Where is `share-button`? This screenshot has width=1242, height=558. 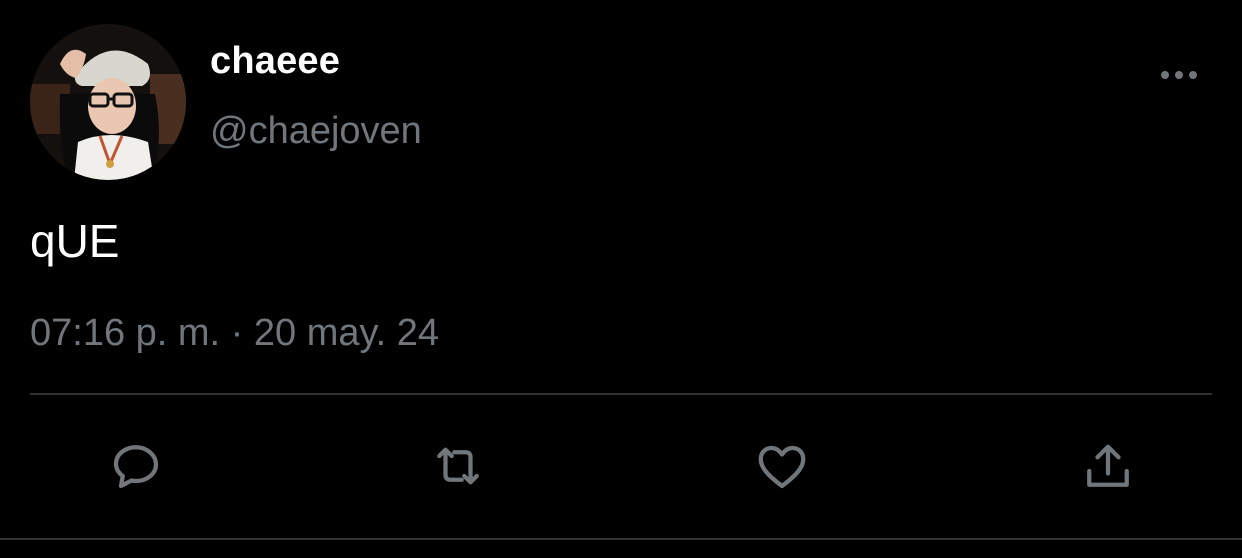
share-button is located at coordinates (1108, 466).